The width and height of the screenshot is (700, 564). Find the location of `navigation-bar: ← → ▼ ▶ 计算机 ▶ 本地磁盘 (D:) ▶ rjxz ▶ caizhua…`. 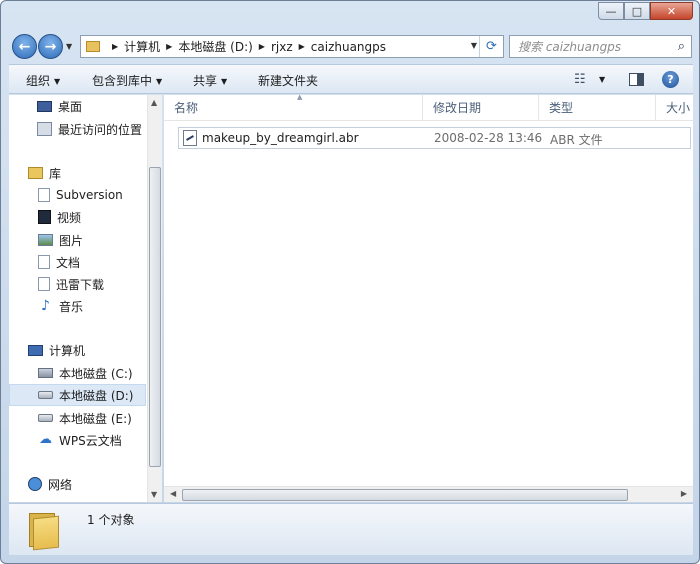

navigation-bar: ← → ▼ ▶ 计算机 ▶ 本地磁盘 (D:) ▶ rjxz ▶ caizhua… is located at coordinates (351, 46).